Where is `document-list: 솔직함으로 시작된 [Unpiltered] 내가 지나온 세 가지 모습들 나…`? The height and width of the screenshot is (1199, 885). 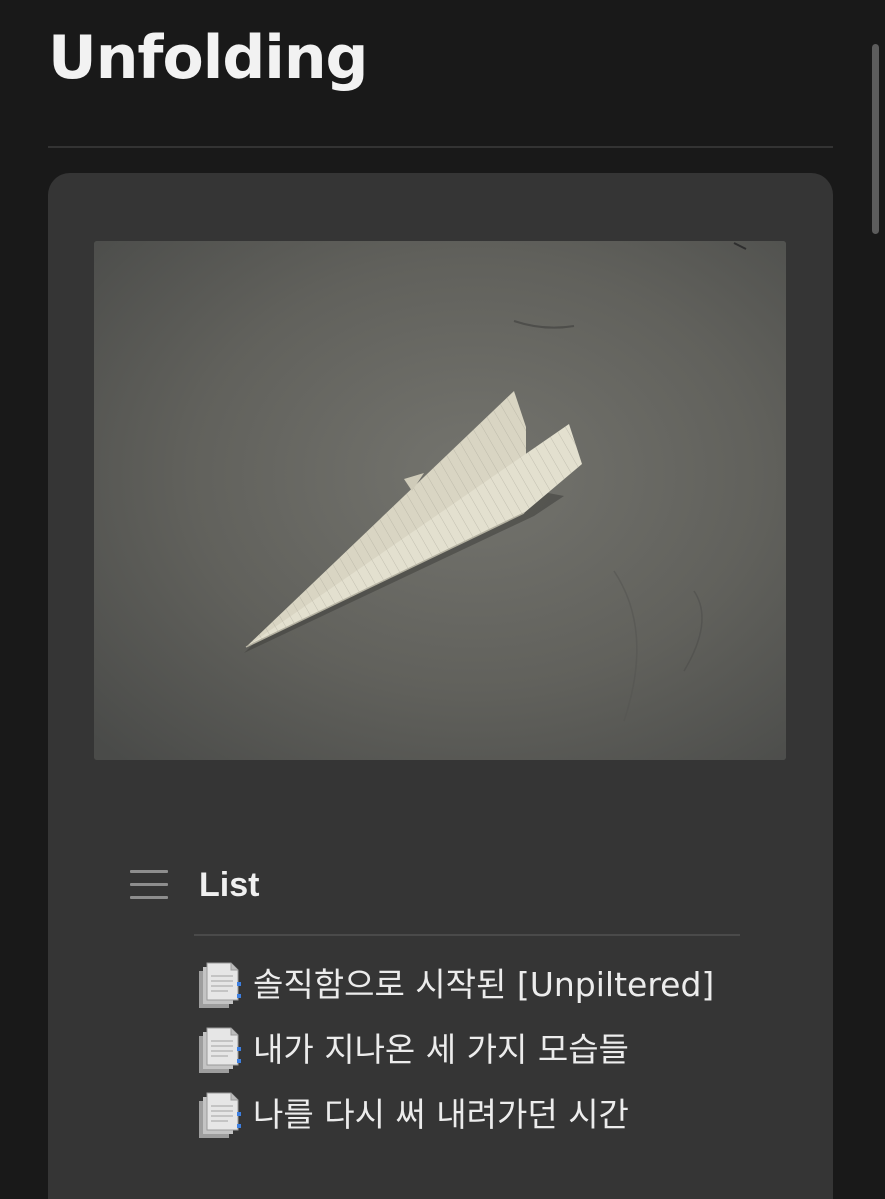
document-list: 솔직함으로 시작된 [Unpiltered] 내가 지나온 세 가지 모습들 나… is located at coordinates (498, 1056).